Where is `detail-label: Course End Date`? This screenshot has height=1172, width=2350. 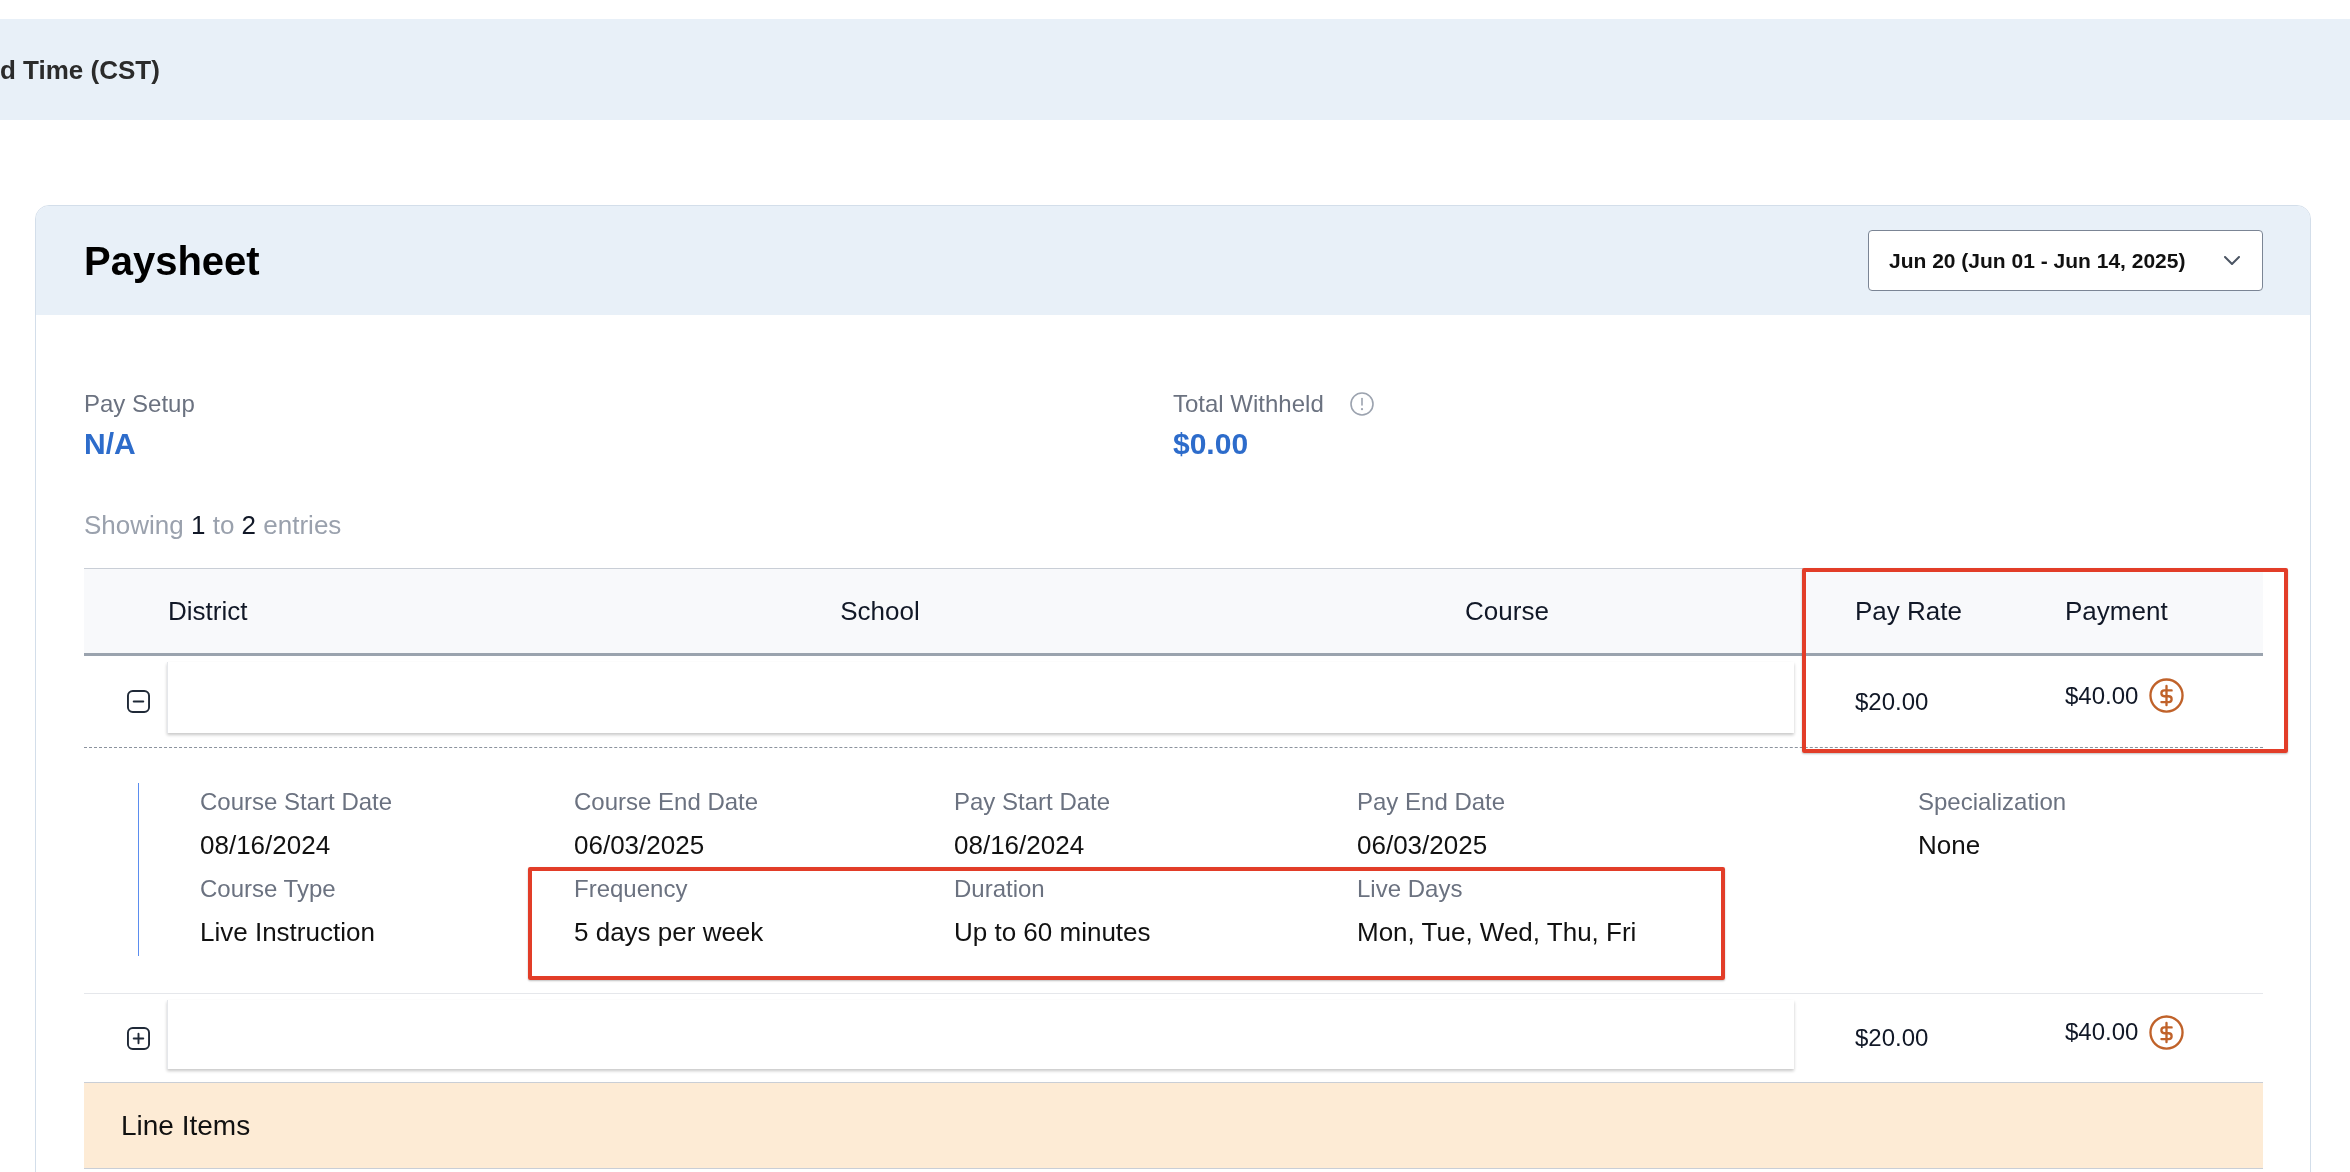
detail-label: Course End Date is located at coordinates (666, 802).